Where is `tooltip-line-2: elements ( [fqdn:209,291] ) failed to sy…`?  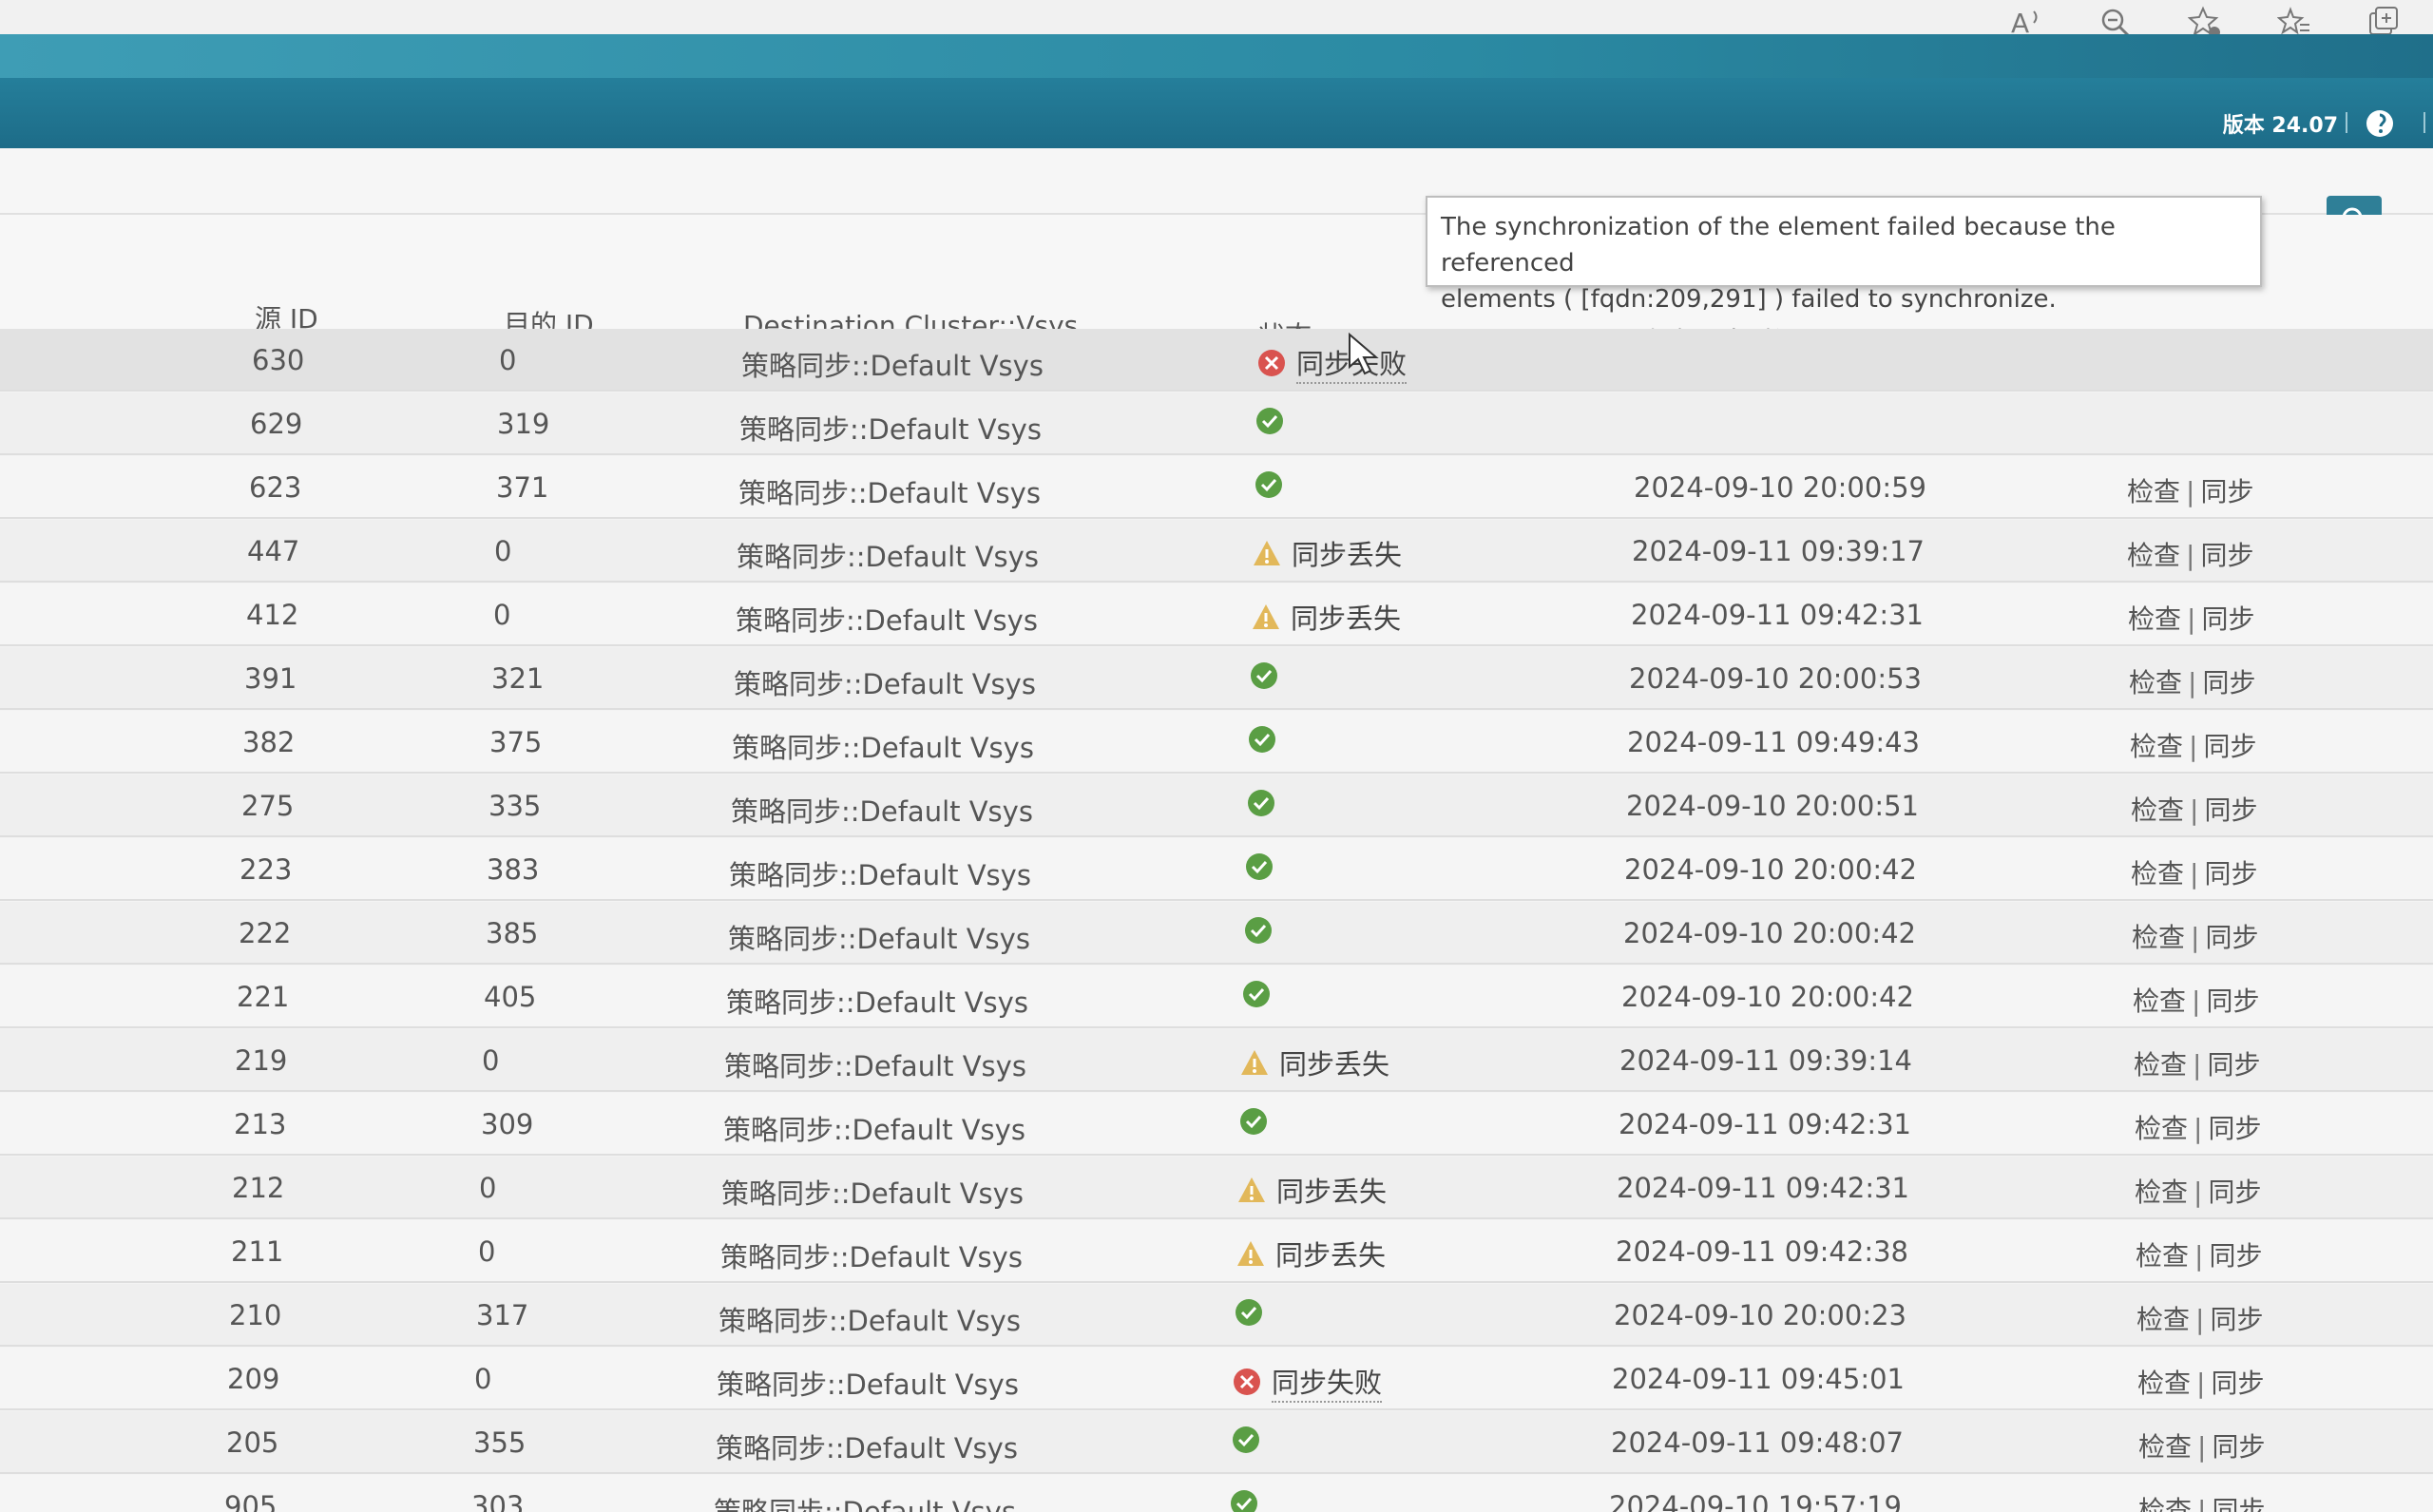 tooltip-line-2: elements ( [fqdn:209,291] ) failed to sy… is located at coordinates (1749, 299).